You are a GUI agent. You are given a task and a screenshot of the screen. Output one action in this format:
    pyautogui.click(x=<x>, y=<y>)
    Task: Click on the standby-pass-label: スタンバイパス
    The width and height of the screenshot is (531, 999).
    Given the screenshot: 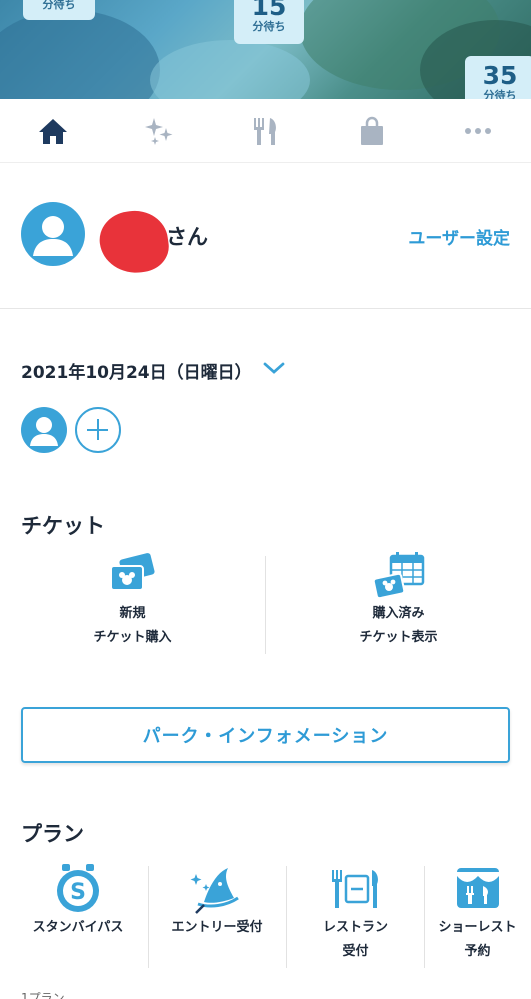 What is the action you would take?
    pyautogui.click(x=78, y=927)
    